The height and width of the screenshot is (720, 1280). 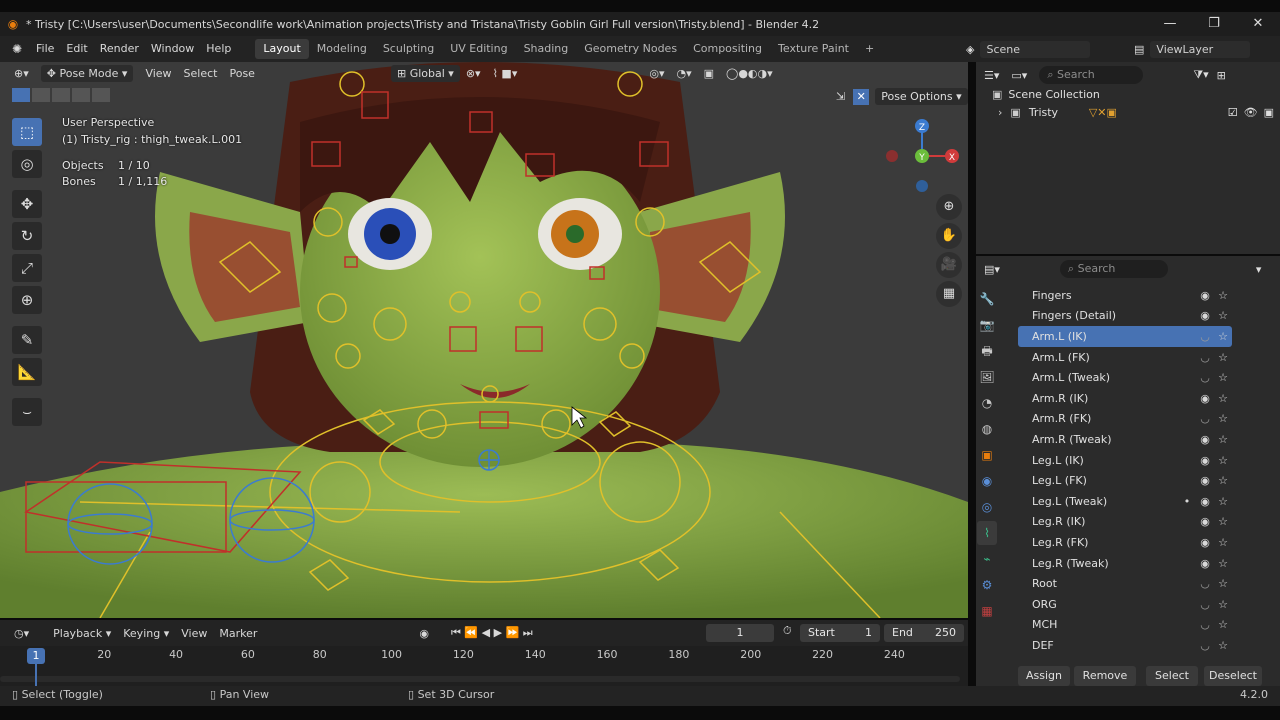 I want to click on outliner-search-input: ⌕ Search, so click(x=1091, y=75).